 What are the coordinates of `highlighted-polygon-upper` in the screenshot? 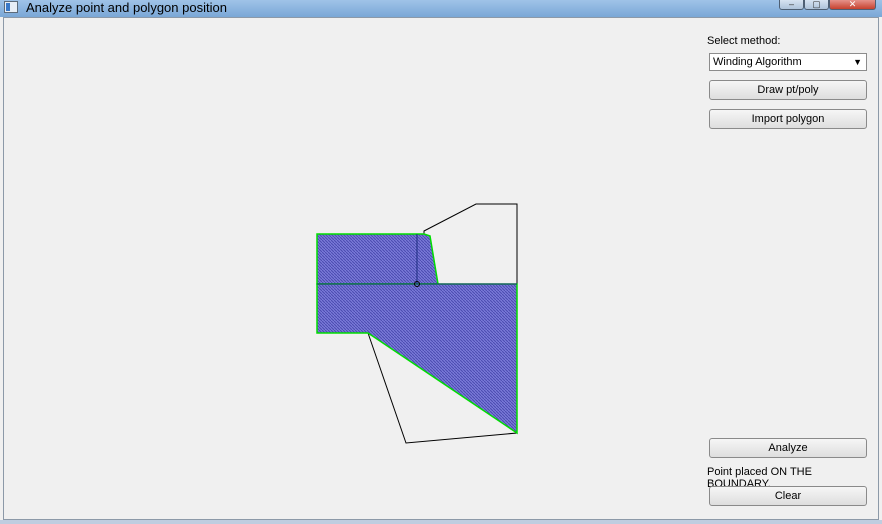 It's located at (377, 259).